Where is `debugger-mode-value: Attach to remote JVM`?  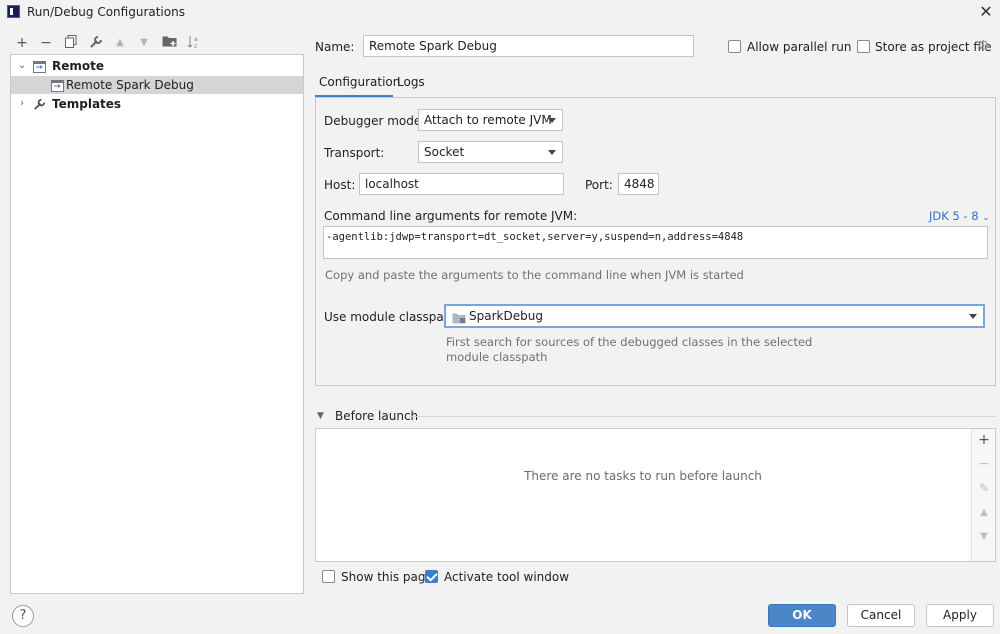
debugger-mode-value: Attach to remote JVM is located at coordinates (488, 120).